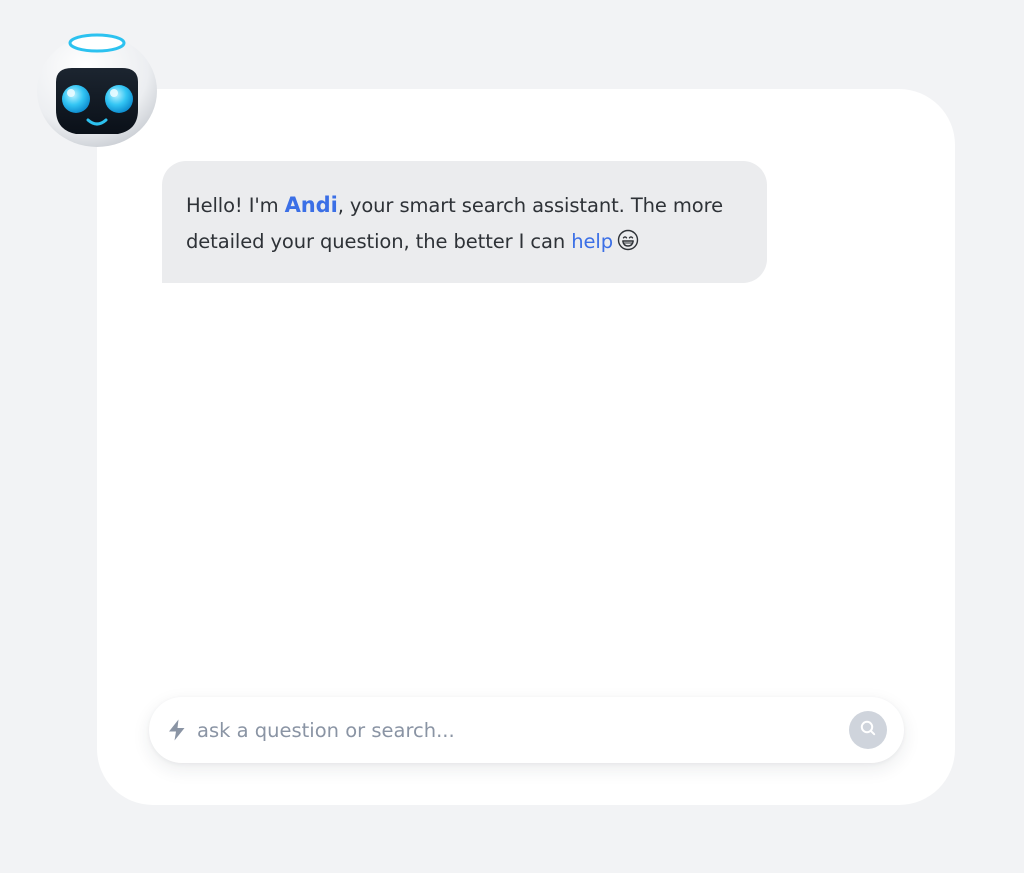  I want to click on help-link: help, so click(592, 241).